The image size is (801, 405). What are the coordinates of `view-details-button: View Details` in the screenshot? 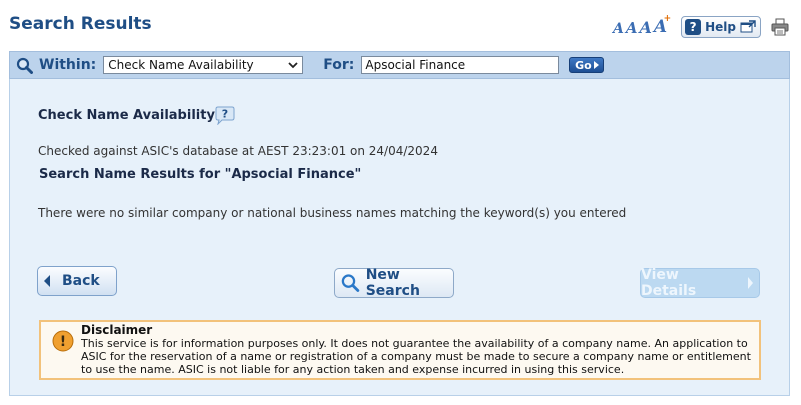 It's located at (700, 283).